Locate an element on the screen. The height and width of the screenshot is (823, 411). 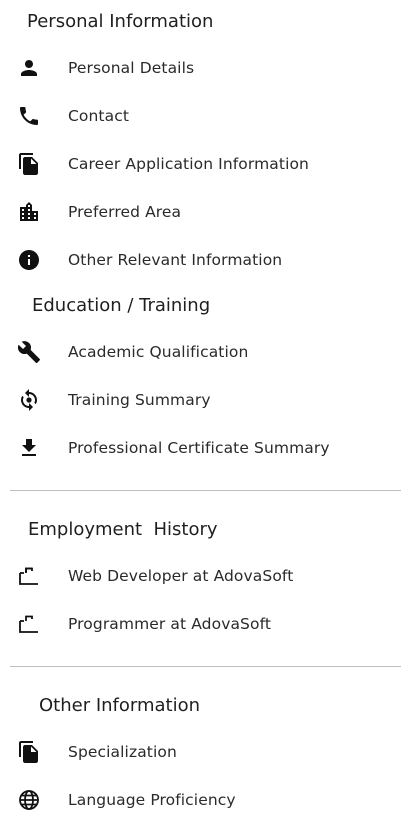
person-icon is located at coordinates (29, 68).